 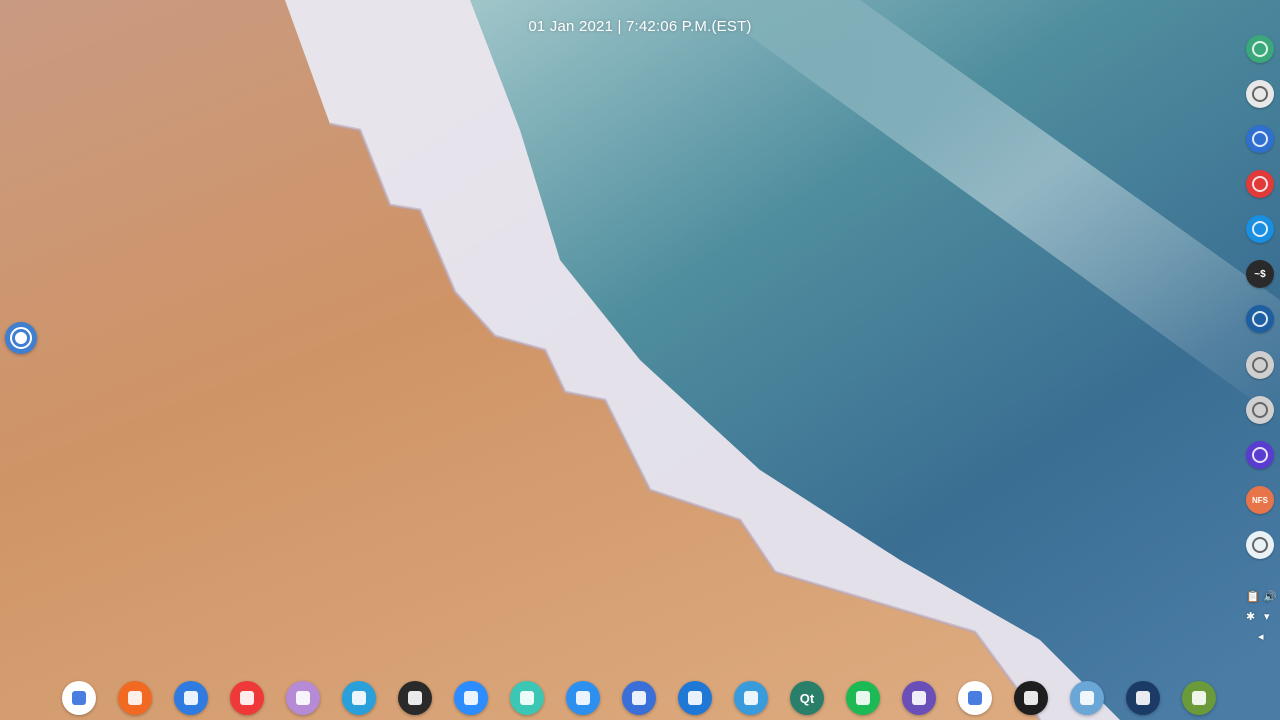 I want to click on qt-creator-label: Qt, so click(x=807, y=698).